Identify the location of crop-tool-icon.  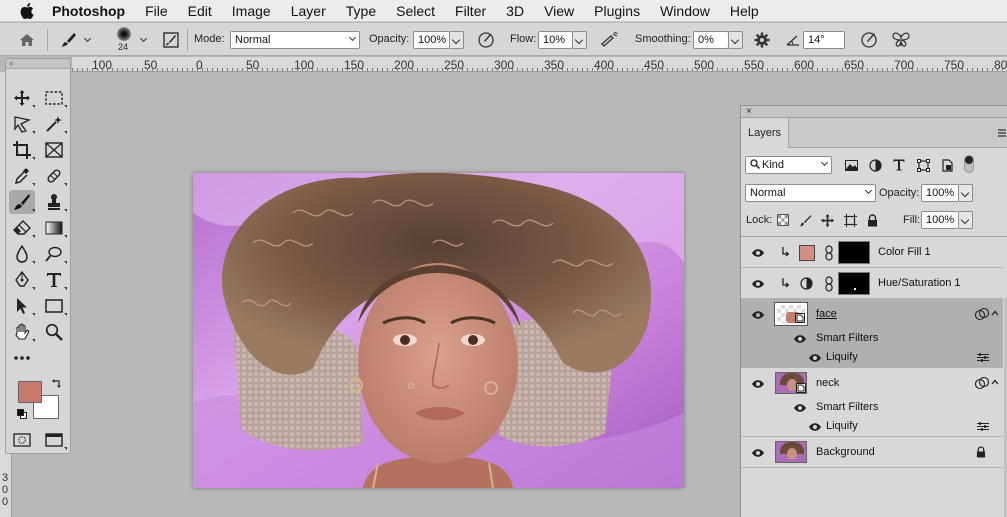
(22, 150).